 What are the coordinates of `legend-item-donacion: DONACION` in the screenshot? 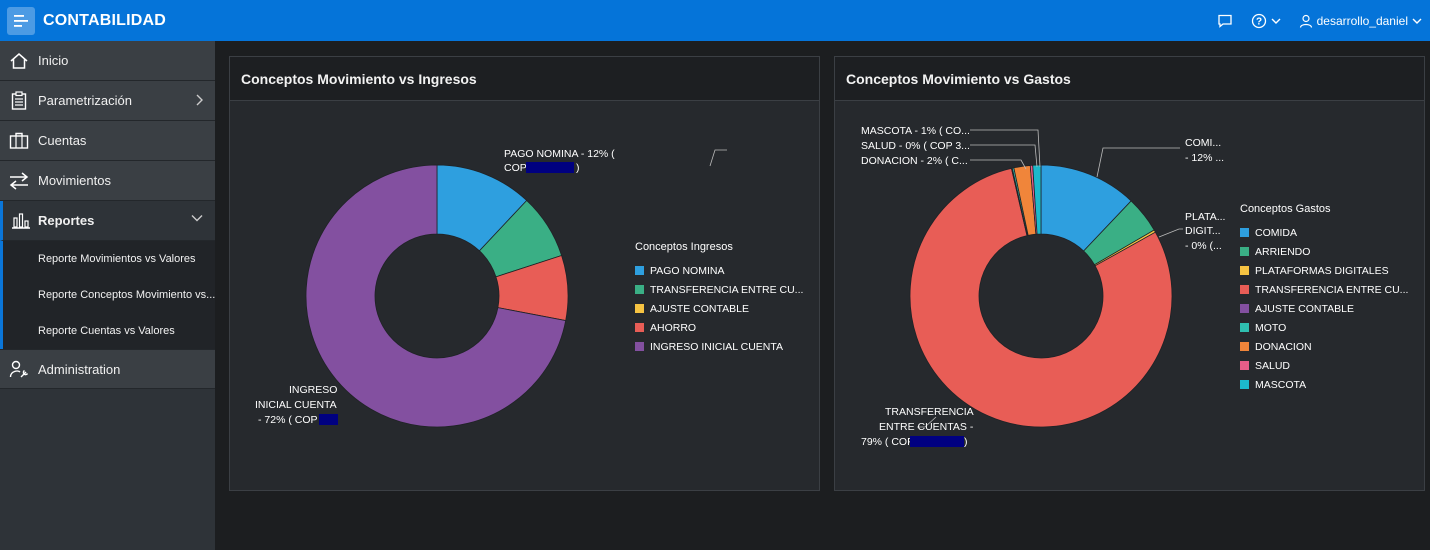 It's located at (1276, 347).